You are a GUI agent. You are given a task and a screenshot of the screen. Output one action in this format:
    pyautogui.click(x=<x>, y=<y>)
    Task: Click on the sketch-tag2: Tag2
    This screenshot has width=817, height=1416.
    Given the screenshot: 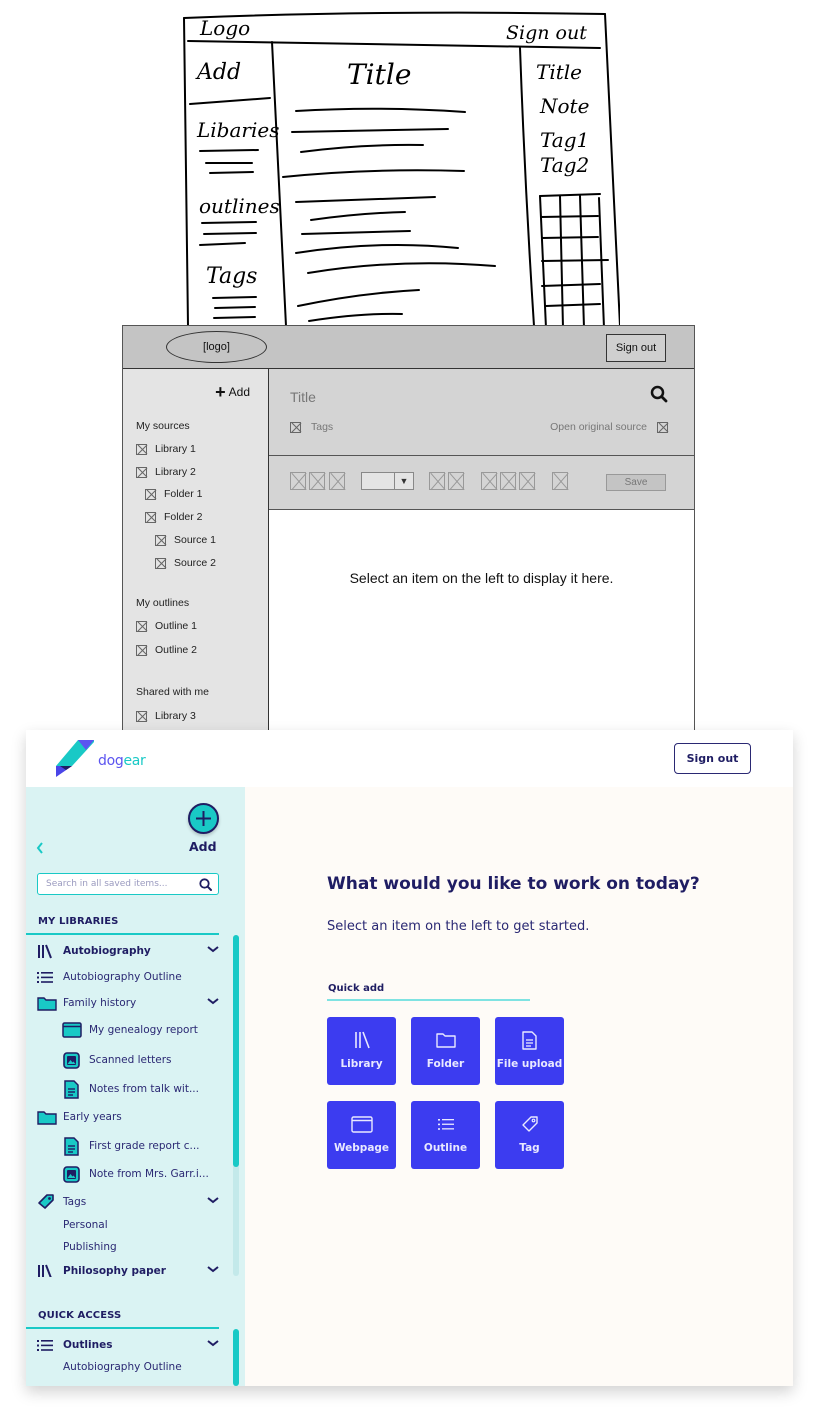 What is the action you would take?
    pyautogui.click(x=565, y=165)
    